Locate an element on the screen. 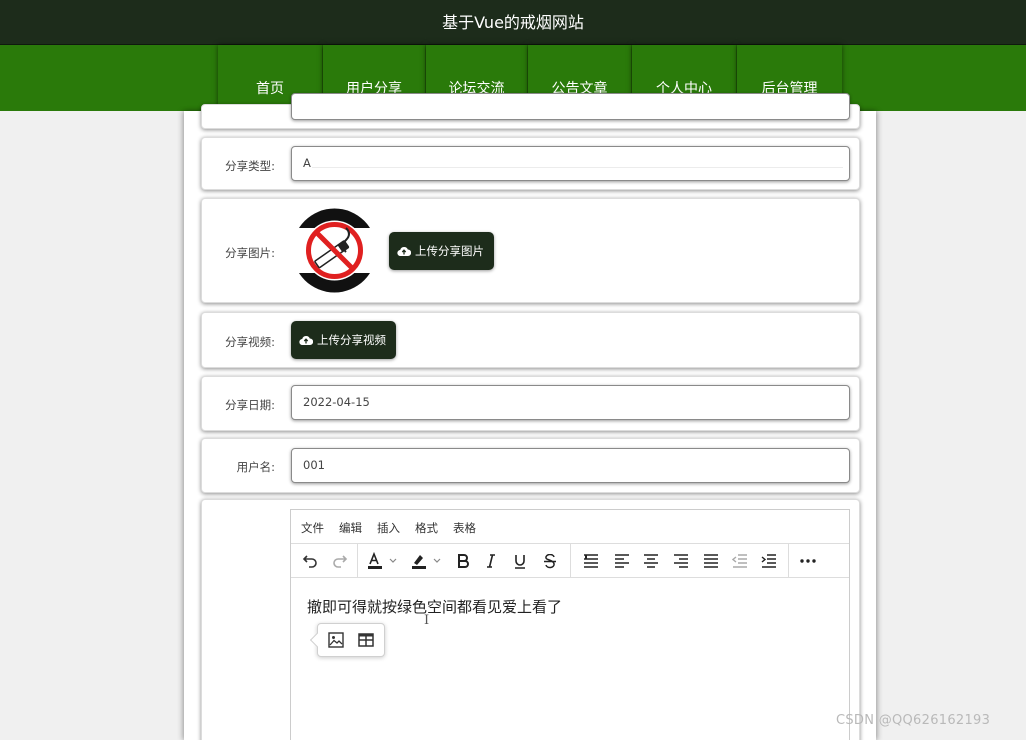 The height and width of the screenshot is (740, 1026). input-underline is located at coordinates (577, 167).